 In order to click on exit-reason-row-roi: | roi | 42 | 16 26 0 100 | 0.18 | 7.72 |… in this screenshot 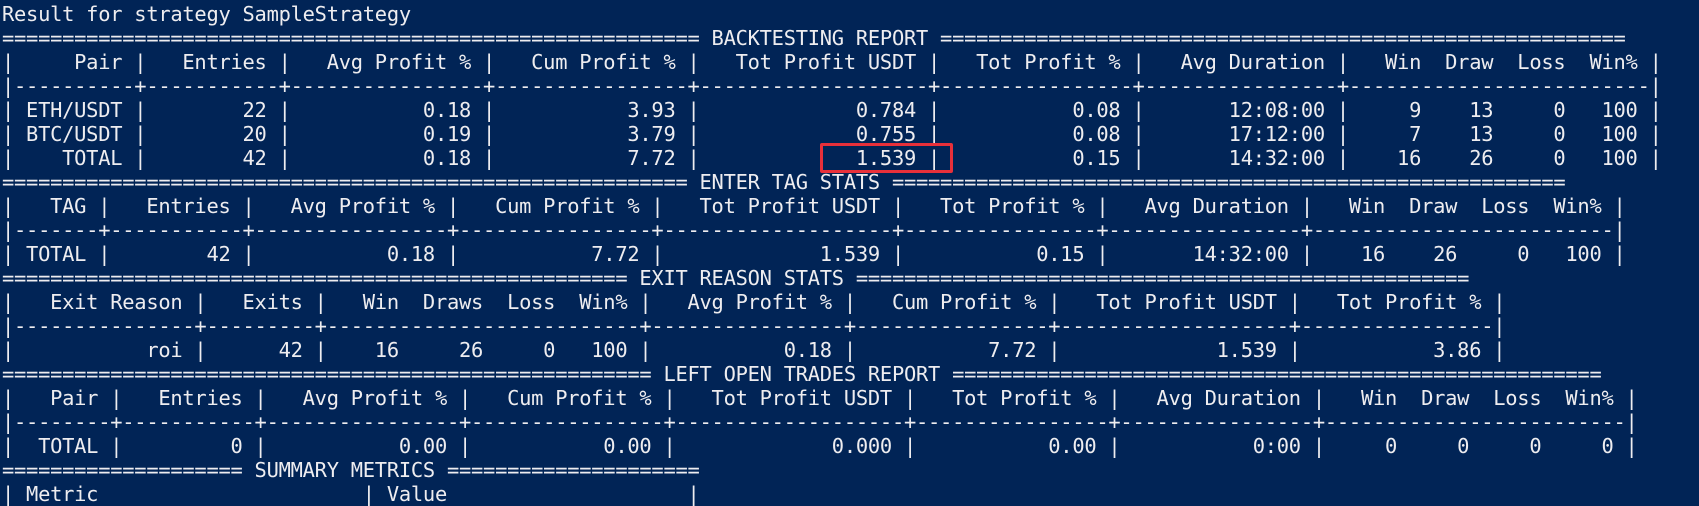, I will do `click(754, 350)`.